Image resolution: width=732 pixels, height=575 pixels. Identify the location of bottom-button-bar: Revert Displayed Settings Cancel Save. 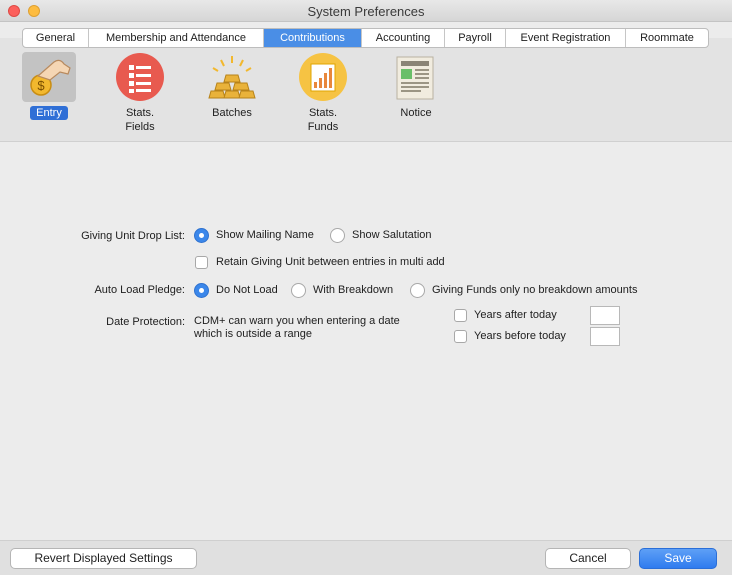
(366, 557).